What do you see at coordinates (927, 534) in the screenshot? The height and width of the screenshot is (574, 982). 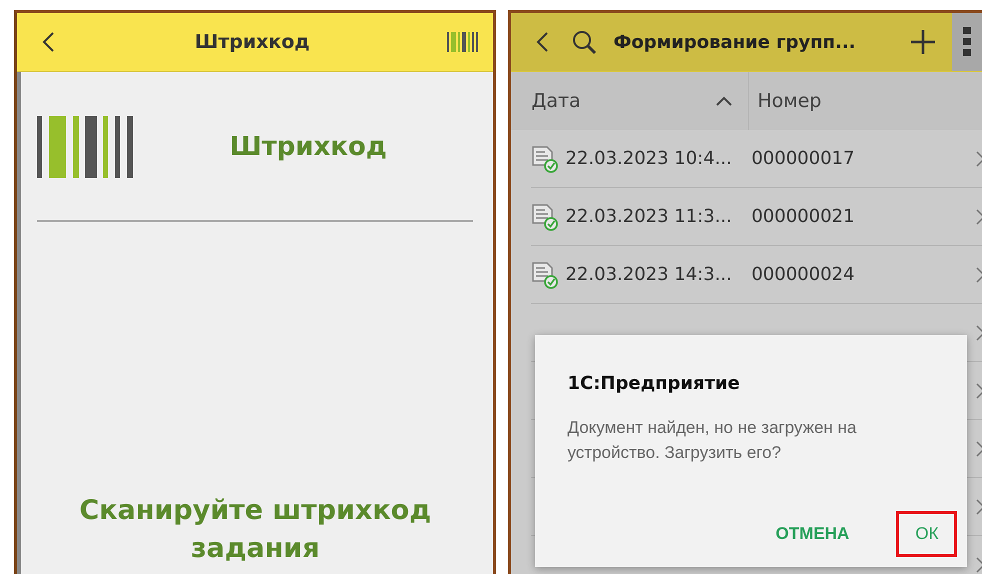 I see `ok-button: ОК` at bounding box center [927, 534].